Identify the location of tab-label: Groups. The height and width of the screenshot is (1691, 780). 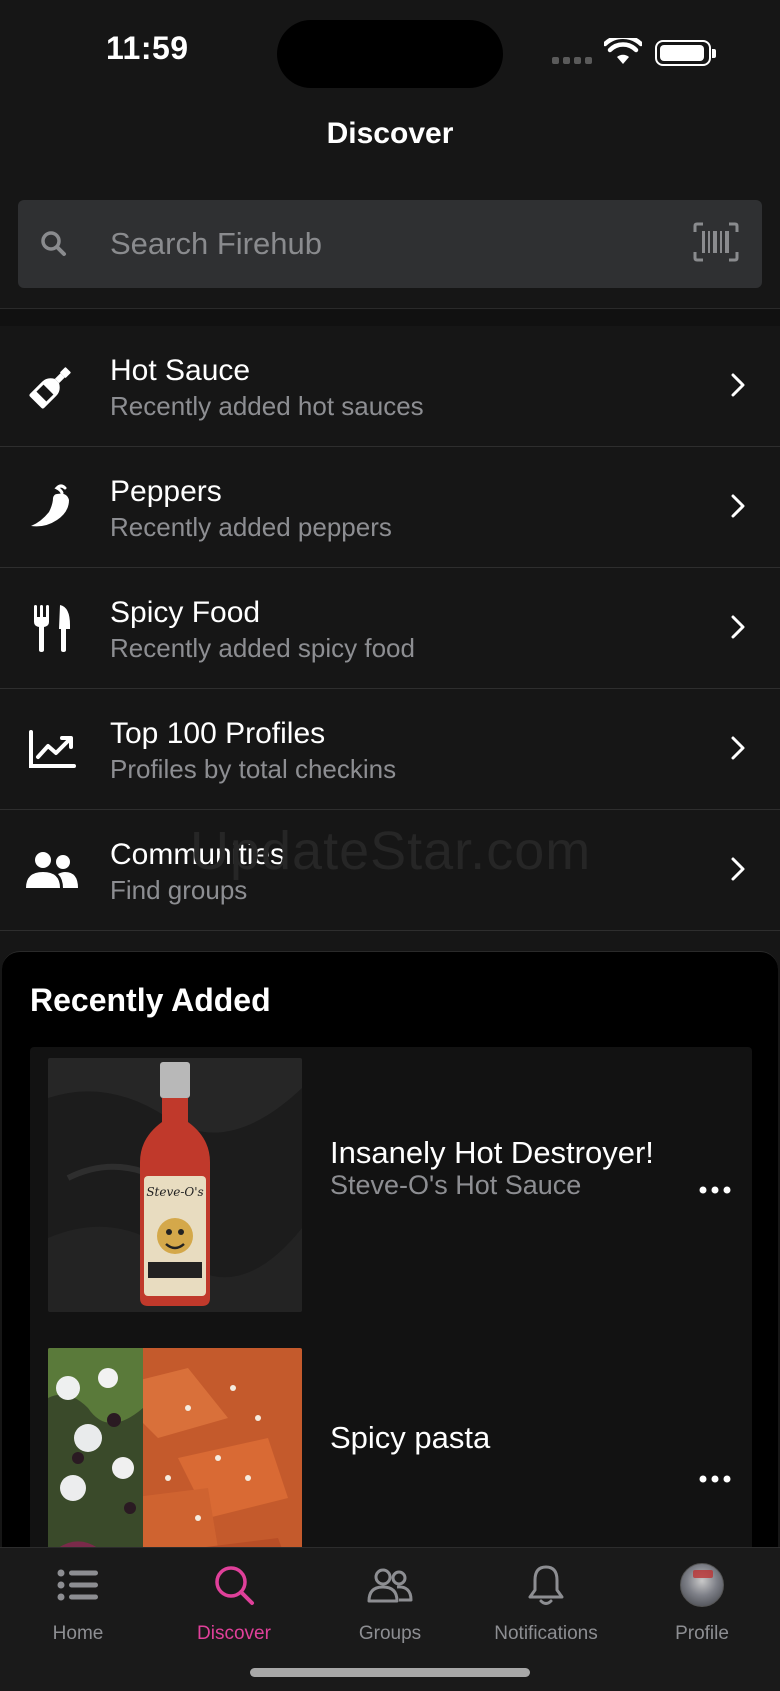
(390, 1633).